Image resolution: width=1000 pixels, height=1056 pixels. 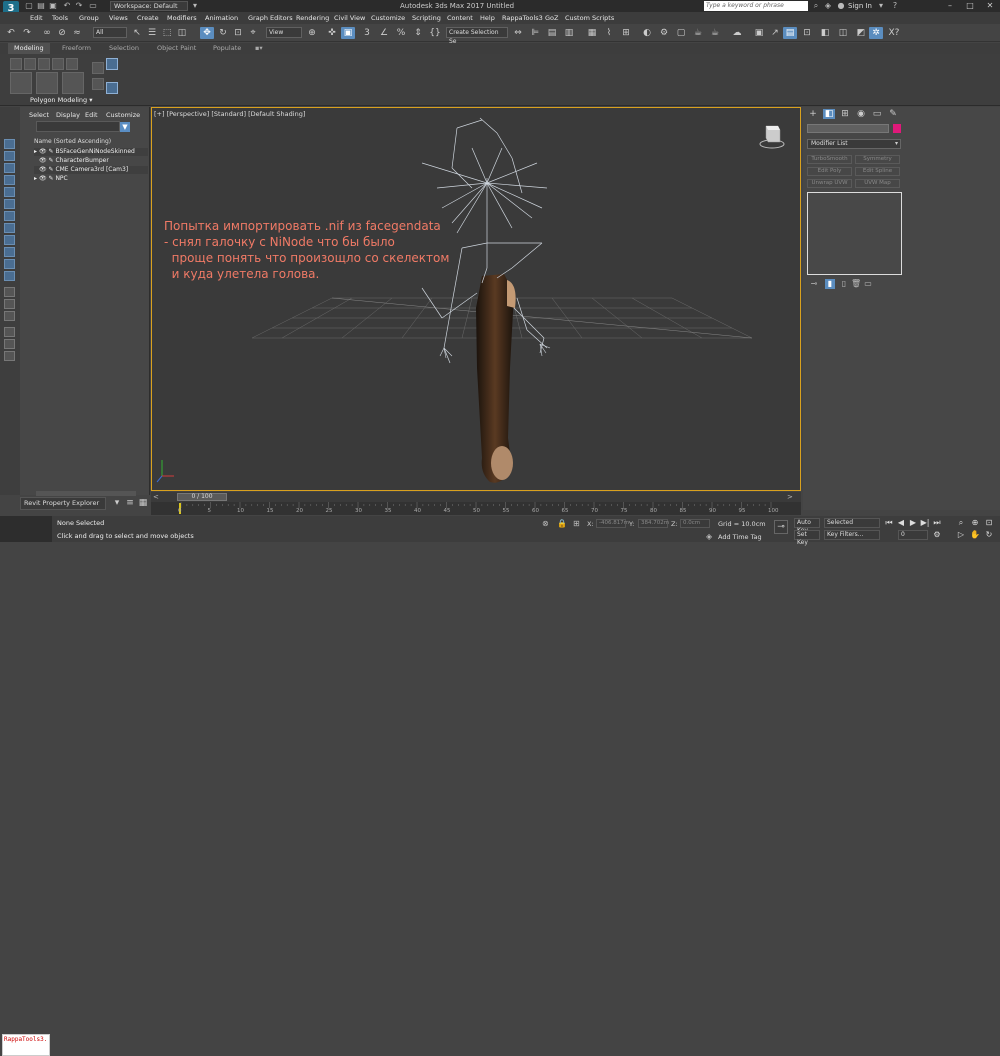 What do you see at coordinates (476, 497) in the screenshot?
I see `time-slider: < 0 / 100 >` at bounding box center [476, 497].